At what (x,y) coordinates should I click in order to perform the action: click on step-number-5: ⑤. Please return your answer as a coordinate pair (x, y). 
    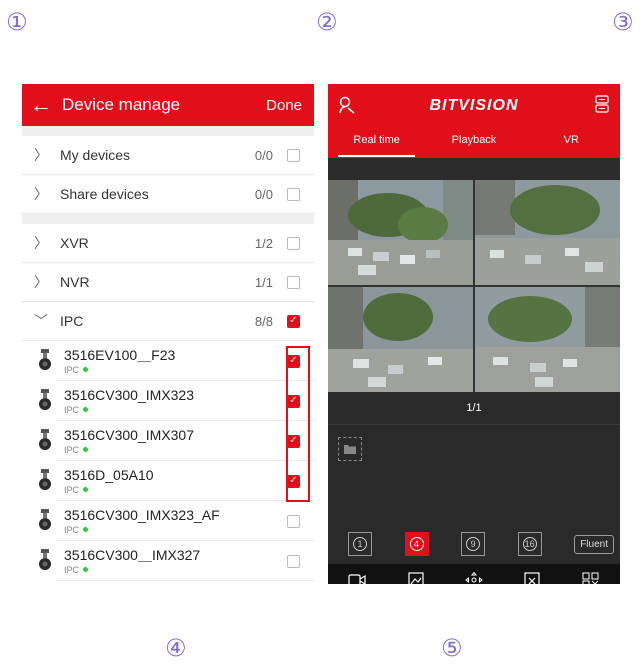
    Looking at the image, I should click on (452, 648).